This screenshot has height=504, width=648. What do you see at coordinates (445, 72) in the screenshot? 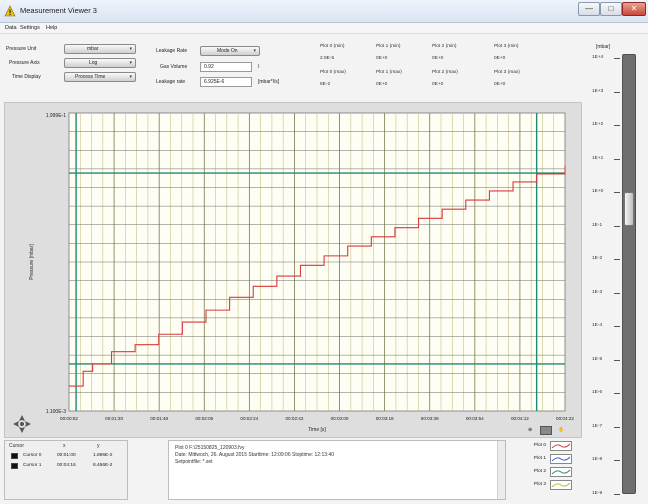
I see `plot-2-max-header: Plot 2 (max)` at bounding box center [445, 72].